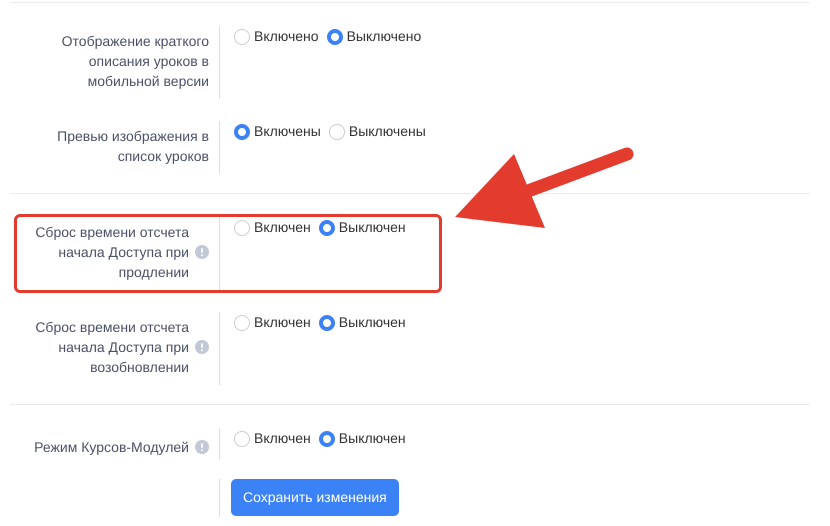 This screenshot has height=526, width=830. I want to click on option-label: Выключены, so click(387, 131).